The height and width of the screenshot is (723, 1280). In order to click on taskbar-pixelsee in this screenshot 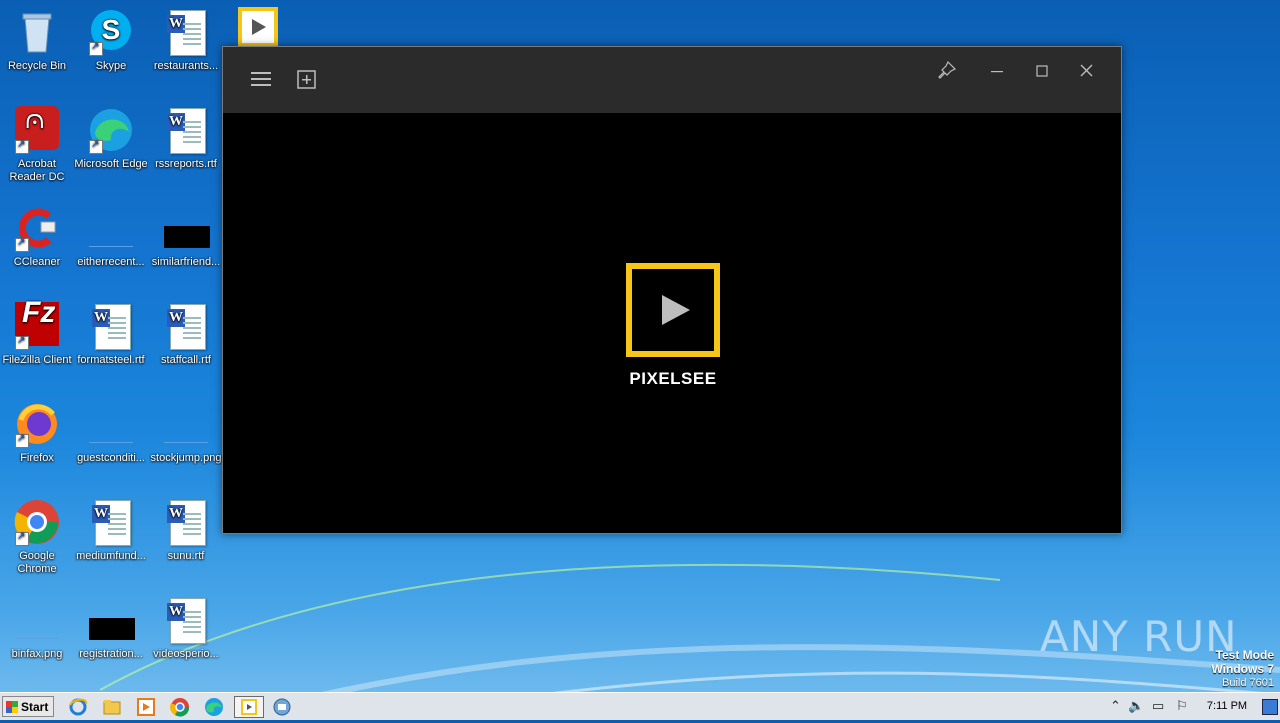, I will do `click(249, 707)`.